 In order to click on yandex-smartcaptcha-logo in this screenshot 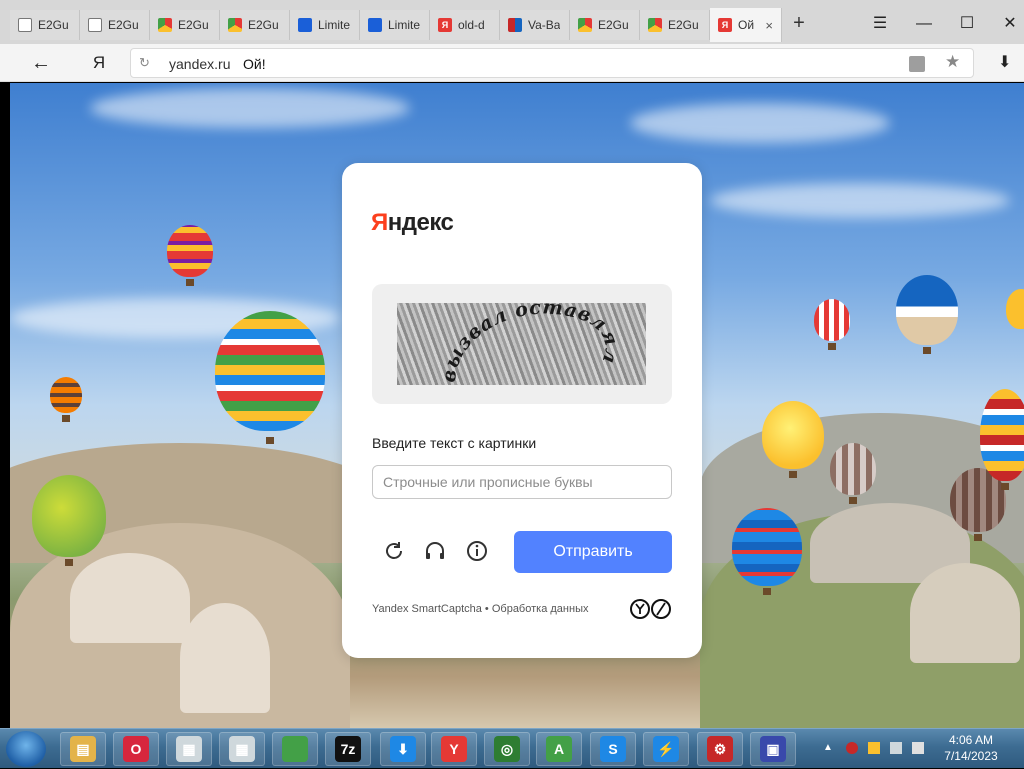, I will do `click(650, 609)`.